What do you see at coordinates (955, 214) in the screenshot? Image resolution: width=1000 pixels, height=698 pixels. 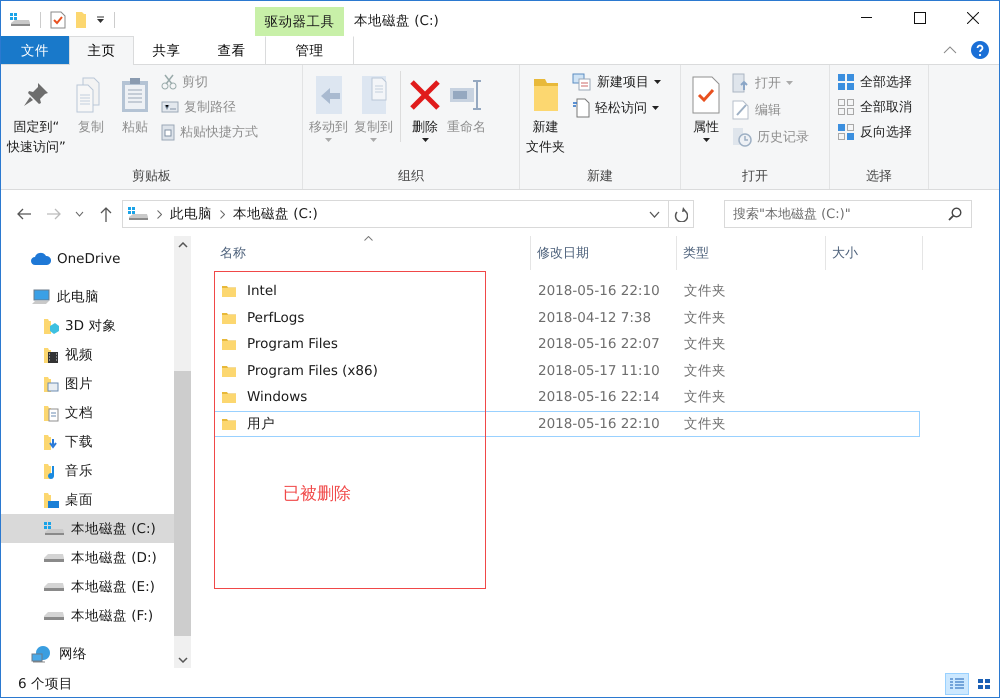 I see `search-icon` at bounding box center [955, 214].